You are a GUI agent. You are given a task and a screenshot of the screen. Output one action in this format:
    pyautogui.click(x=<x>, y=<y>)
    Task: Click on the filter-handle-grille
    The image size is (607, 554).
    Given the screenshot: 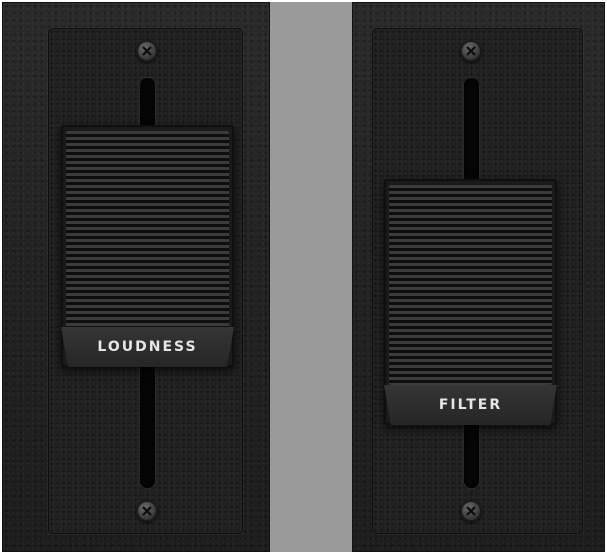 What is the action you would take?
    pyautogui.click(x=470, y=285)
    